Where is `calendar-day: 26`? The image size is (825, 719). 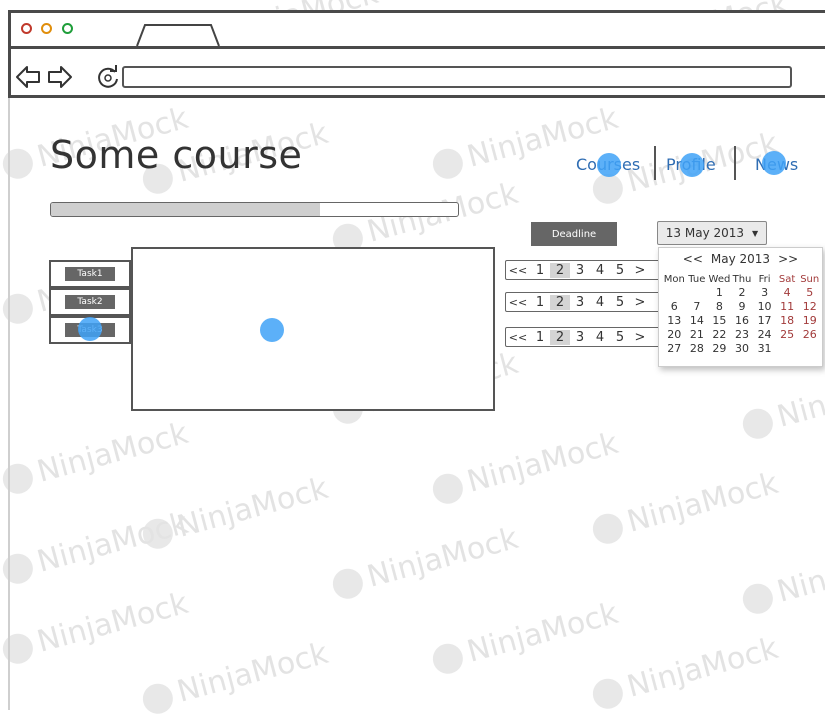 calendar-day: 26 is located at coordinates (809, 334).